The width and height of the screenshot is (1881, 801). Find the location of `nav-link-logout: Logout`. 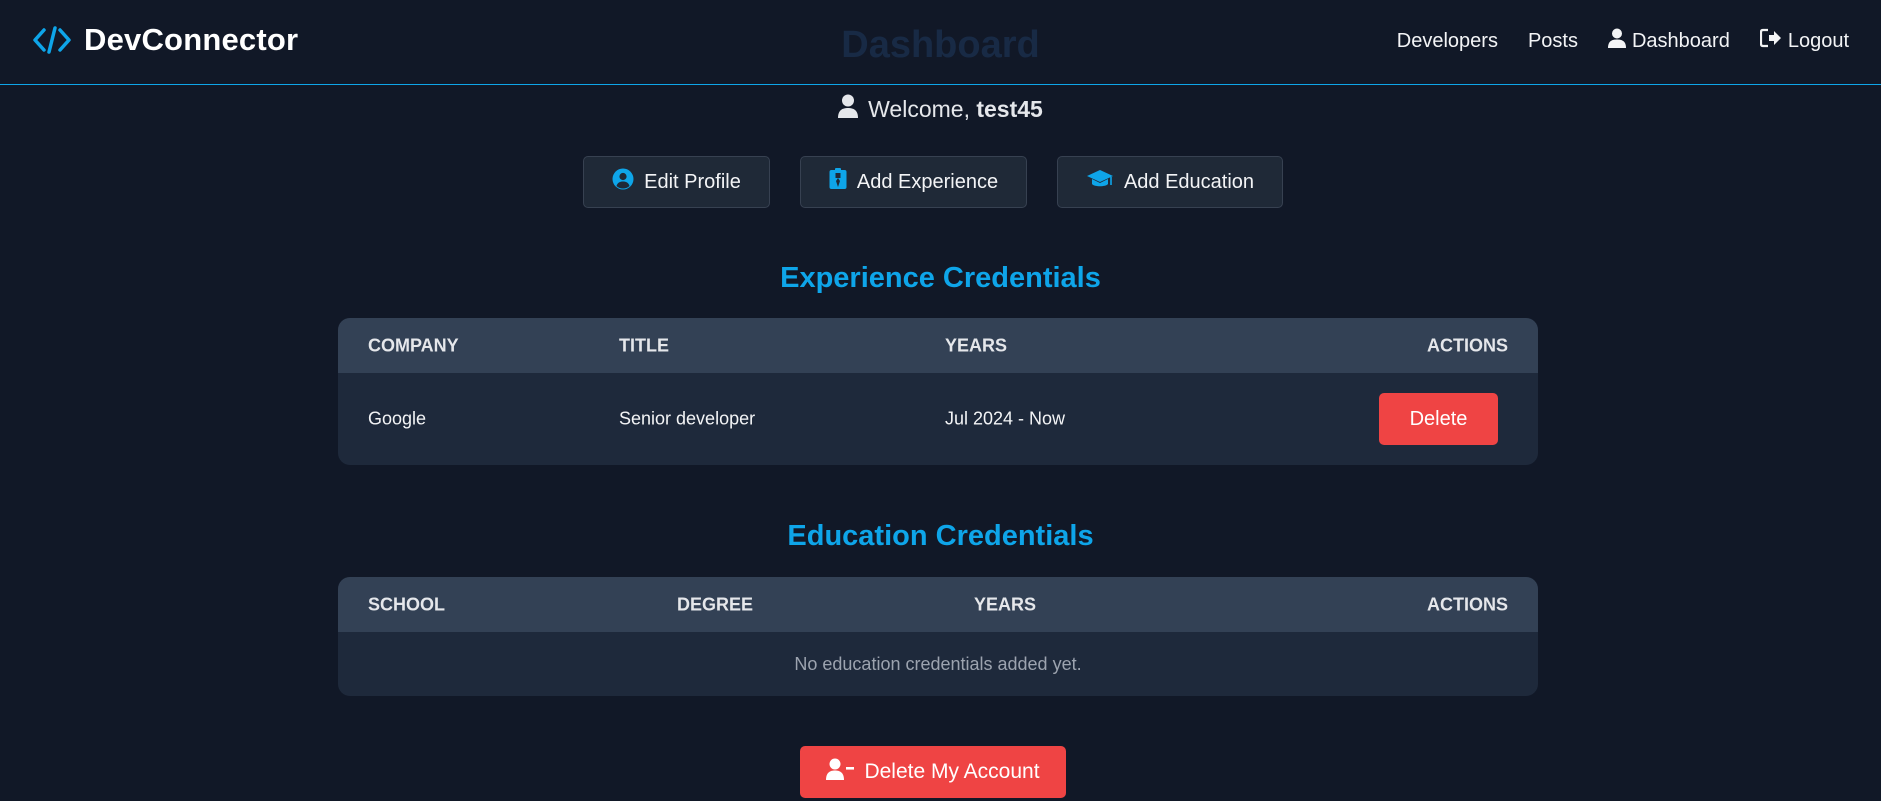

nav-link-logout: Logout is located at coordinates (1804, 41).